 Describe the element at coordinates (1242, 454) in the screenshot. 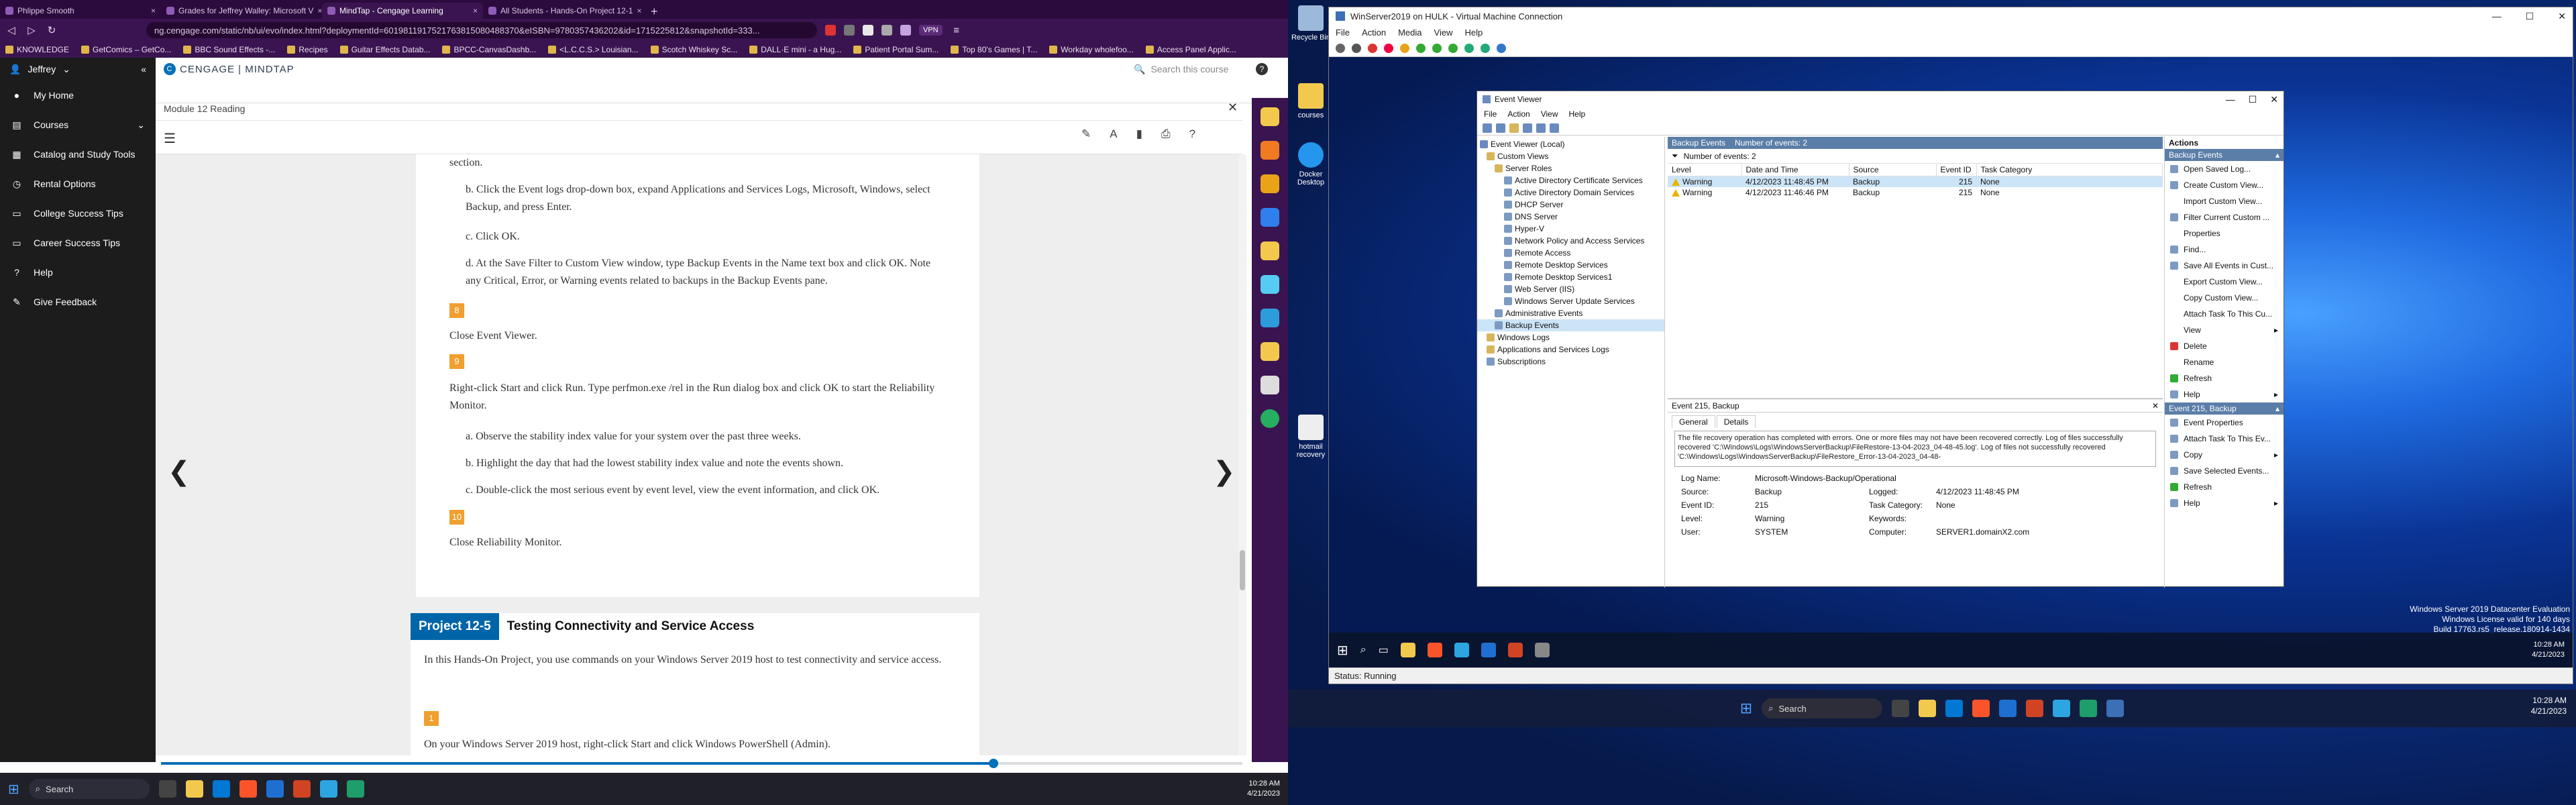

I see `vertical-scrollbar` at that location.